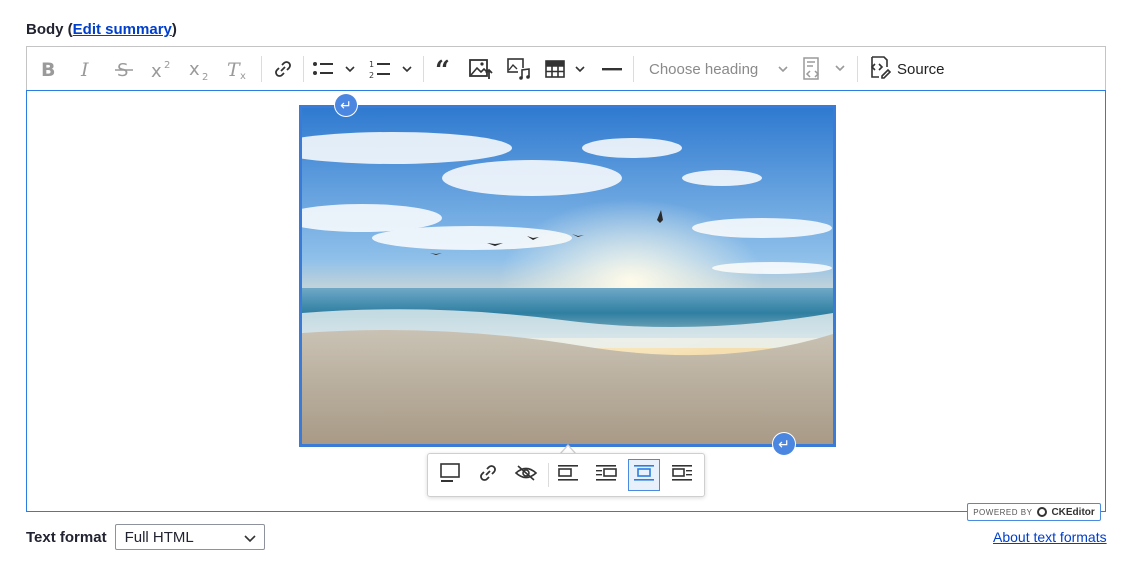  I want to click on superscript-button: x2, so click(162, 69).